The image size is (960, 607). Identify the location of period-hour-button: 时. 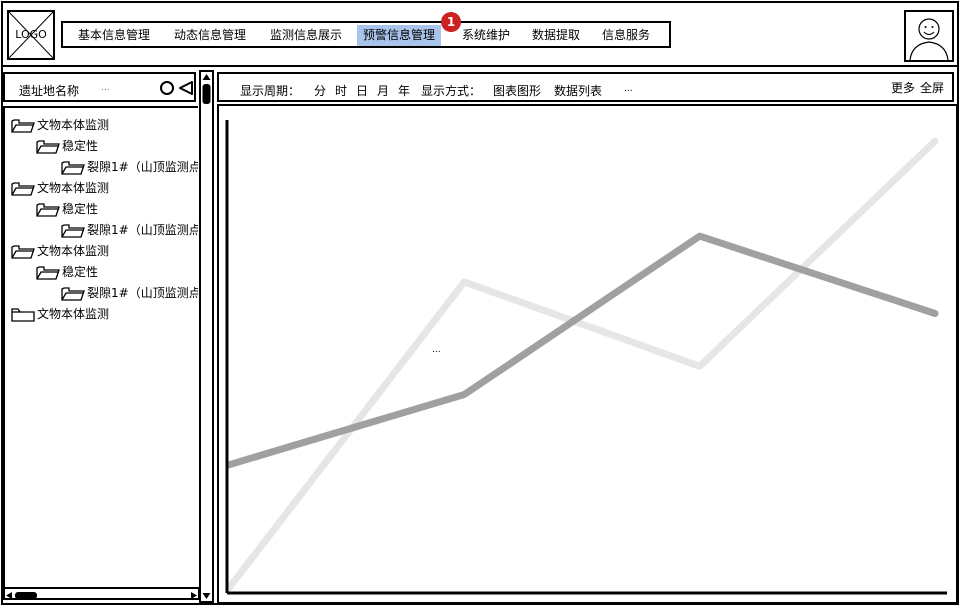
(341, 90).